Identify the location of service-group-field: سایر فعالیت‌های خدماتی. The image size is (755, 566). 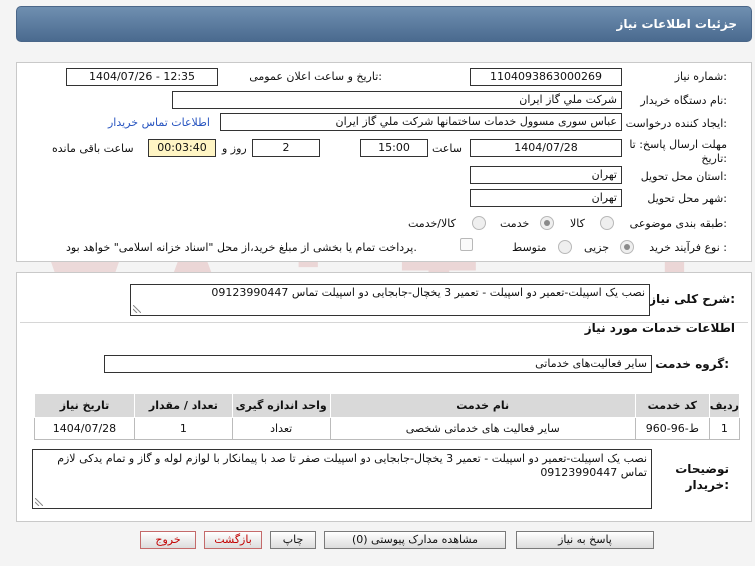
(378, 364).